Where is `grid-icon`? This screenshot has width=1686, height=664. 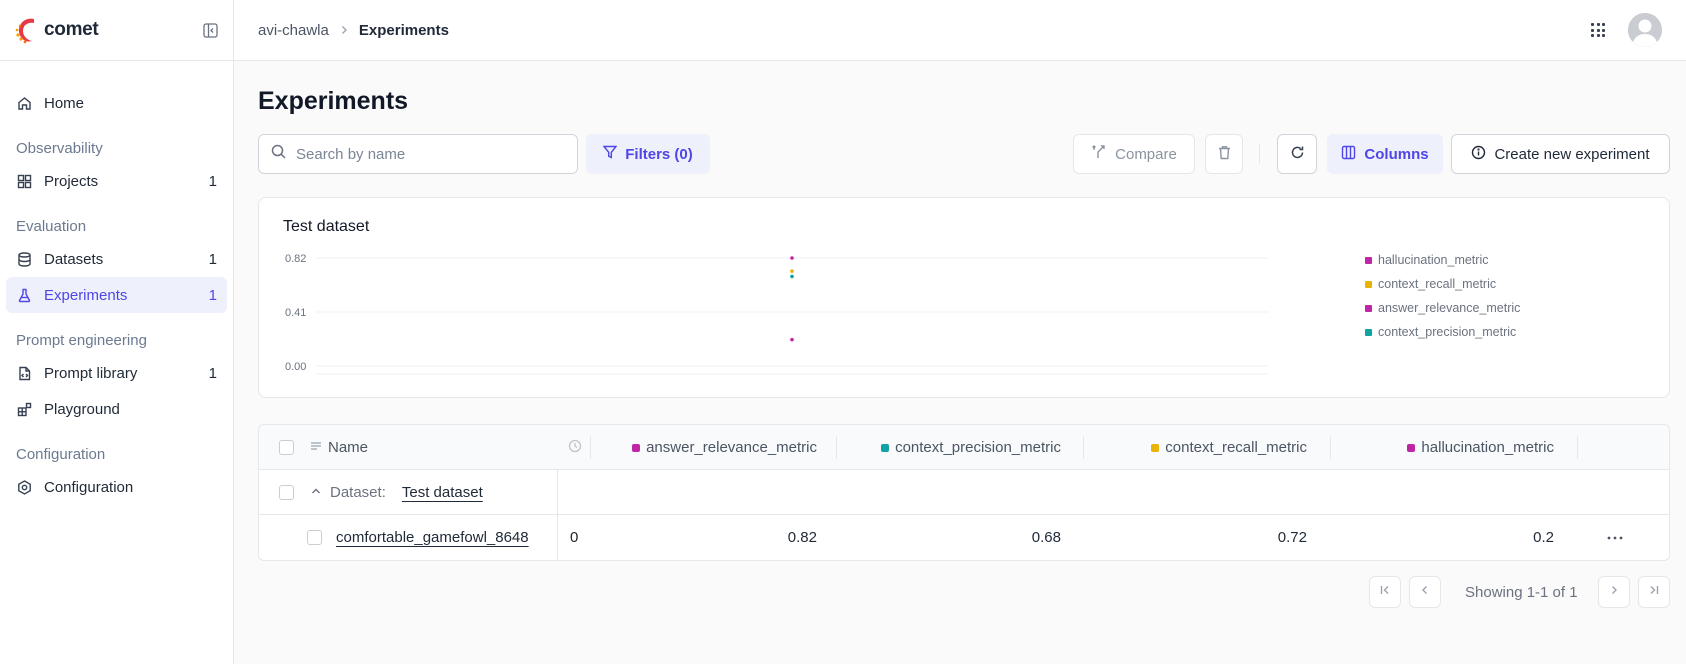
grid-icon is located at coordinates (24, 181).